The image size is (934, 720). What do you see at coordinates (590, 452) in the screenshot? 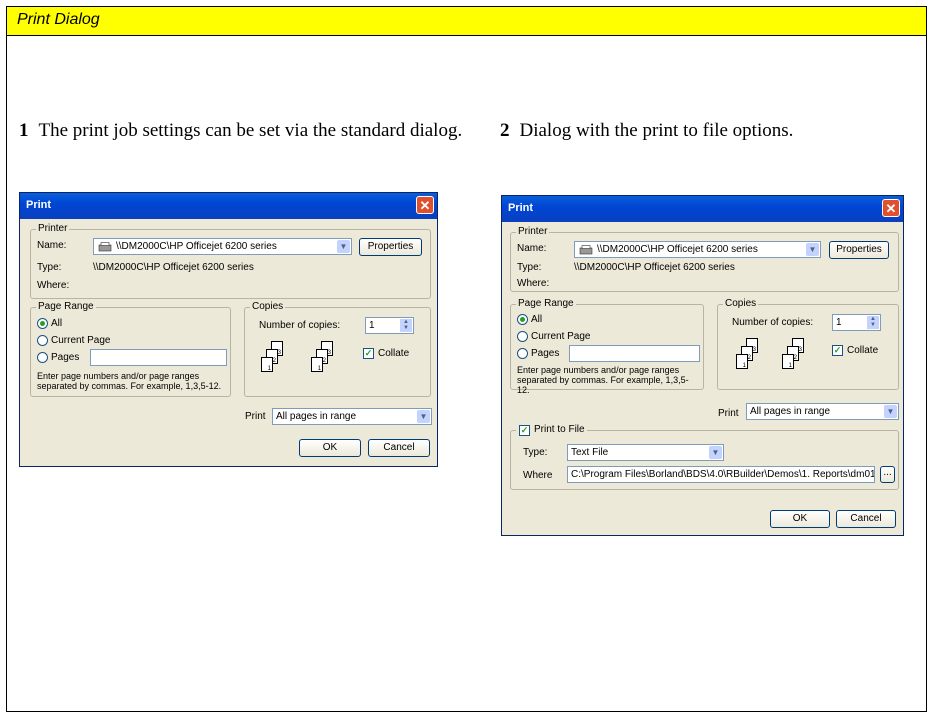
I see `file-type-value: Text File` at bounding box center [590, 452].